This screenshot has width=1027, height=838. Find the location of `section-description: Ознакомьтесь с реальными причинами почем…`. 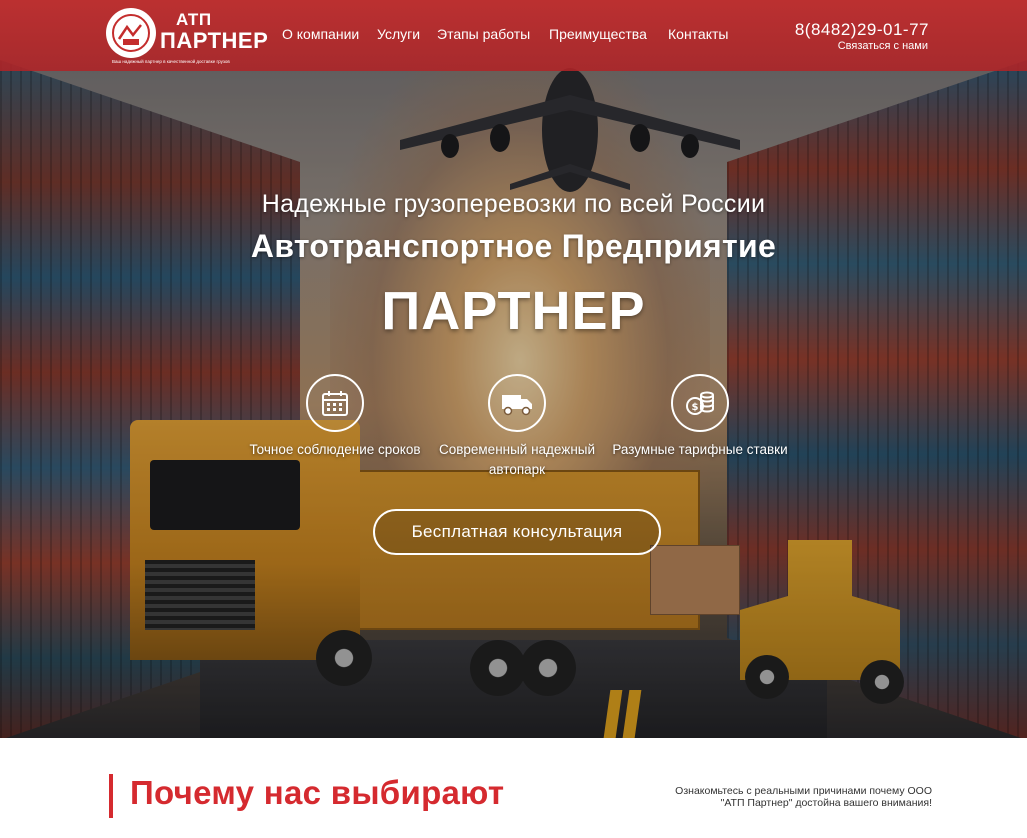

section-description: Ознакомьтесь с реальными причинами почем… is located at coordinates (803, 797).